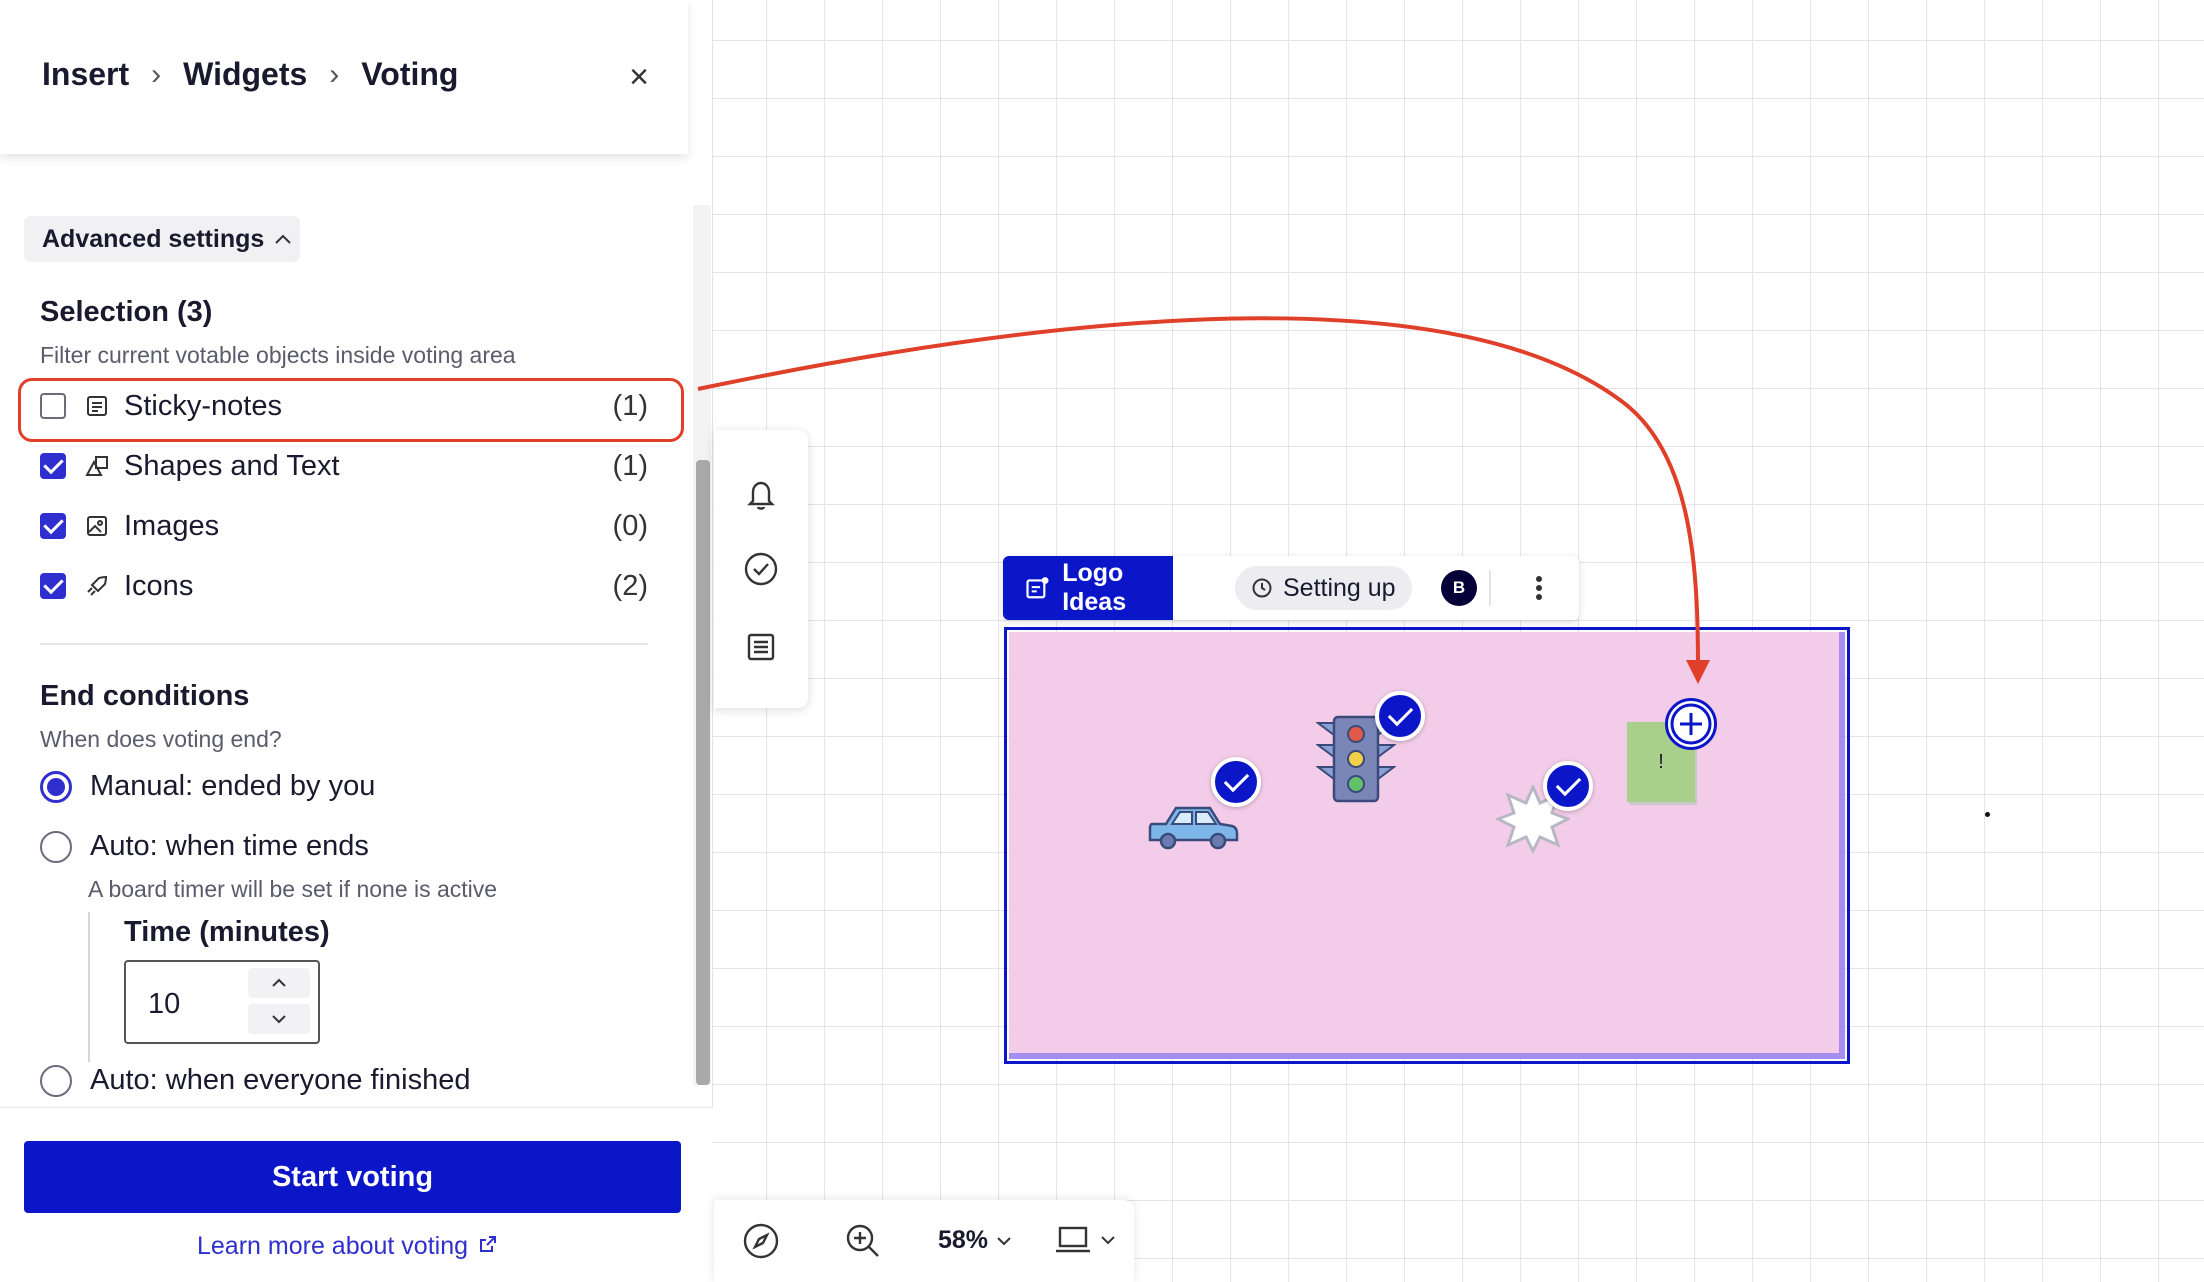 Image resolution: width=2204 pixels, height=1282 pixels. Describe the element at coordinates (161, 739) in the screenshot. I see `end-conditions-subtitle: When does voting end?` at that location.